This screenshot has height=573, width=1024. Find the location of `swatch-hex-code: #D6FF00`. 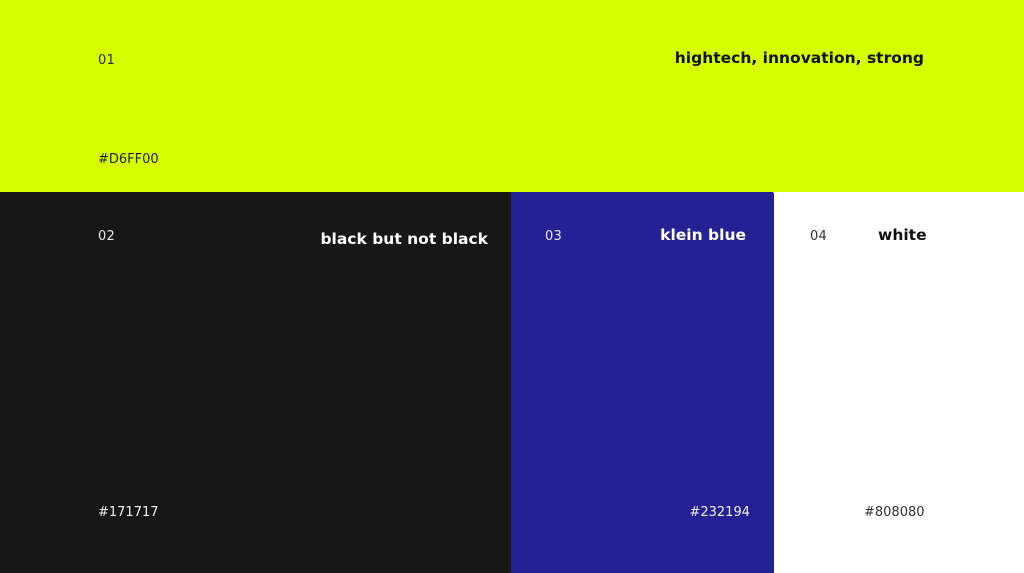

swatch-hex-code: #D6FF00 is located at coordinates (128, 159).